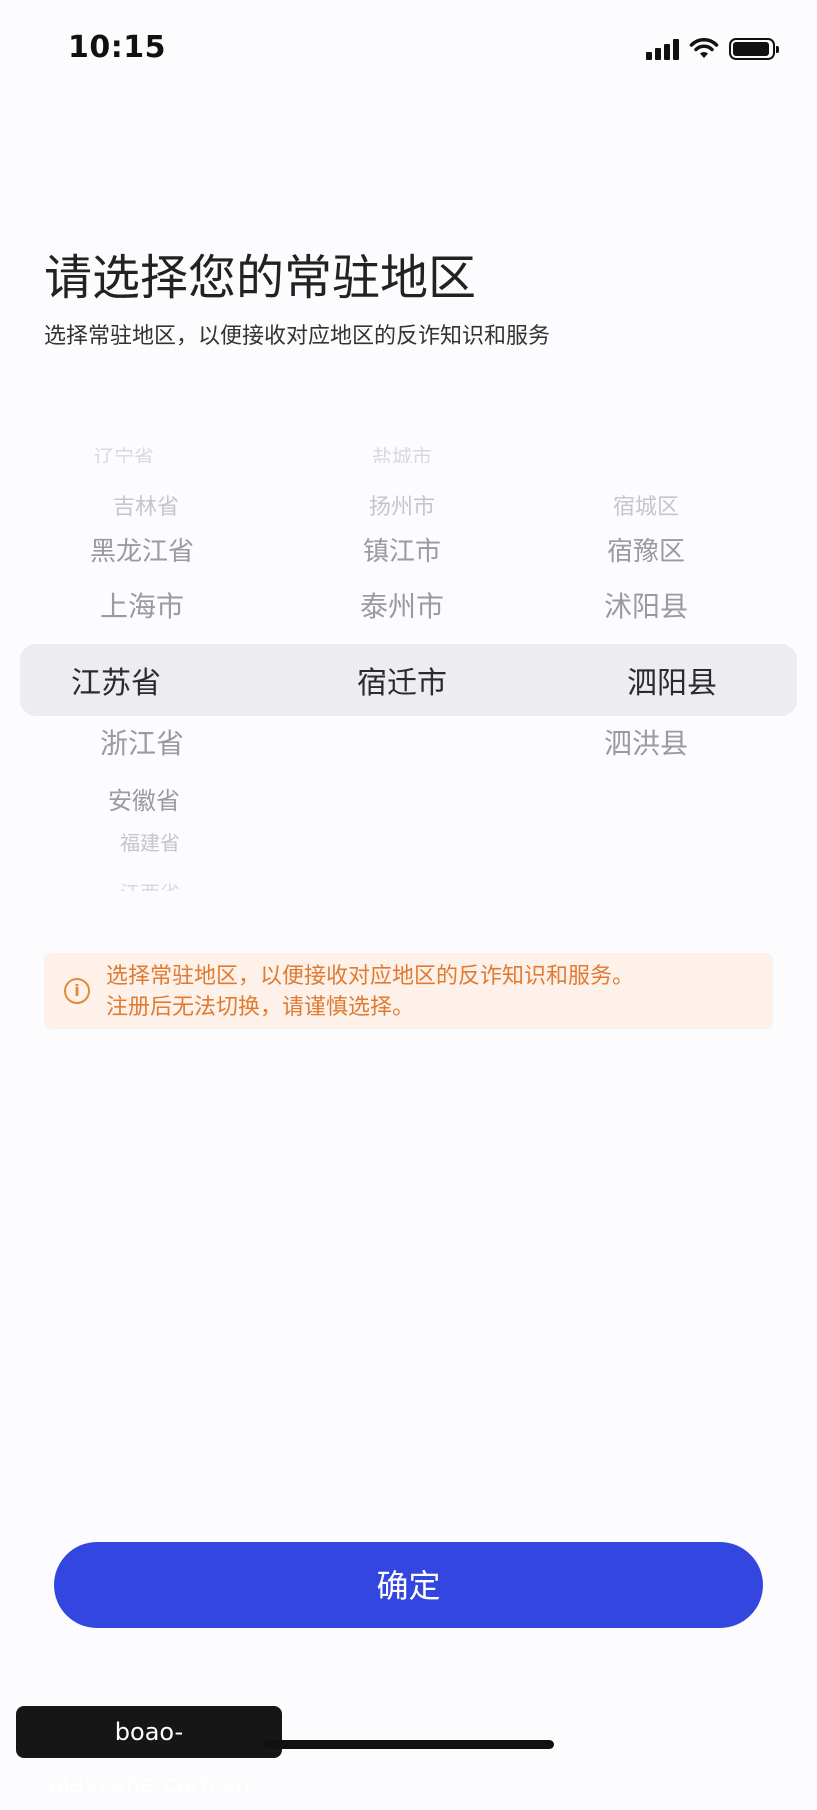 The height and width of the screenshot is (1810, 817). Describe the element at coordinates (408, 1585) in the screenshot. I see `confirm-button: 确定` at that location.